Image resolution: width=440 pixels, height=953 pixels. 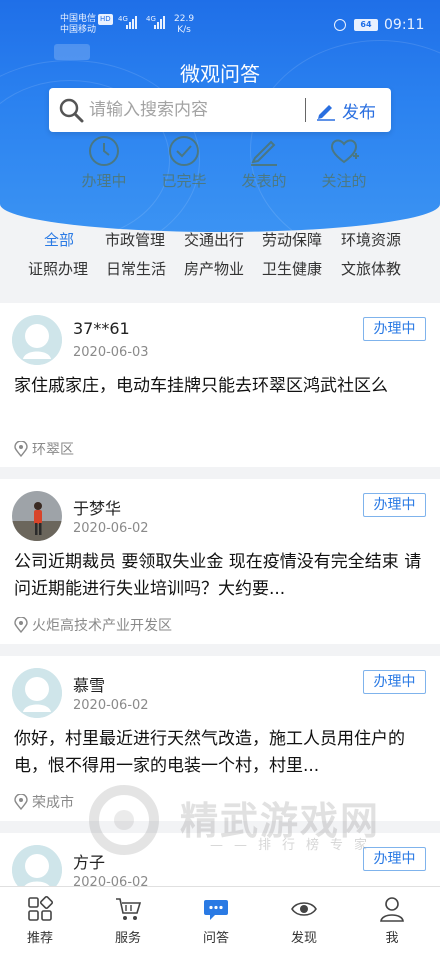 I want to click on question-text: 家住戚家庄，电动车挂牌只能去环翠区鸿武社区么, so click(x=221, y=386).